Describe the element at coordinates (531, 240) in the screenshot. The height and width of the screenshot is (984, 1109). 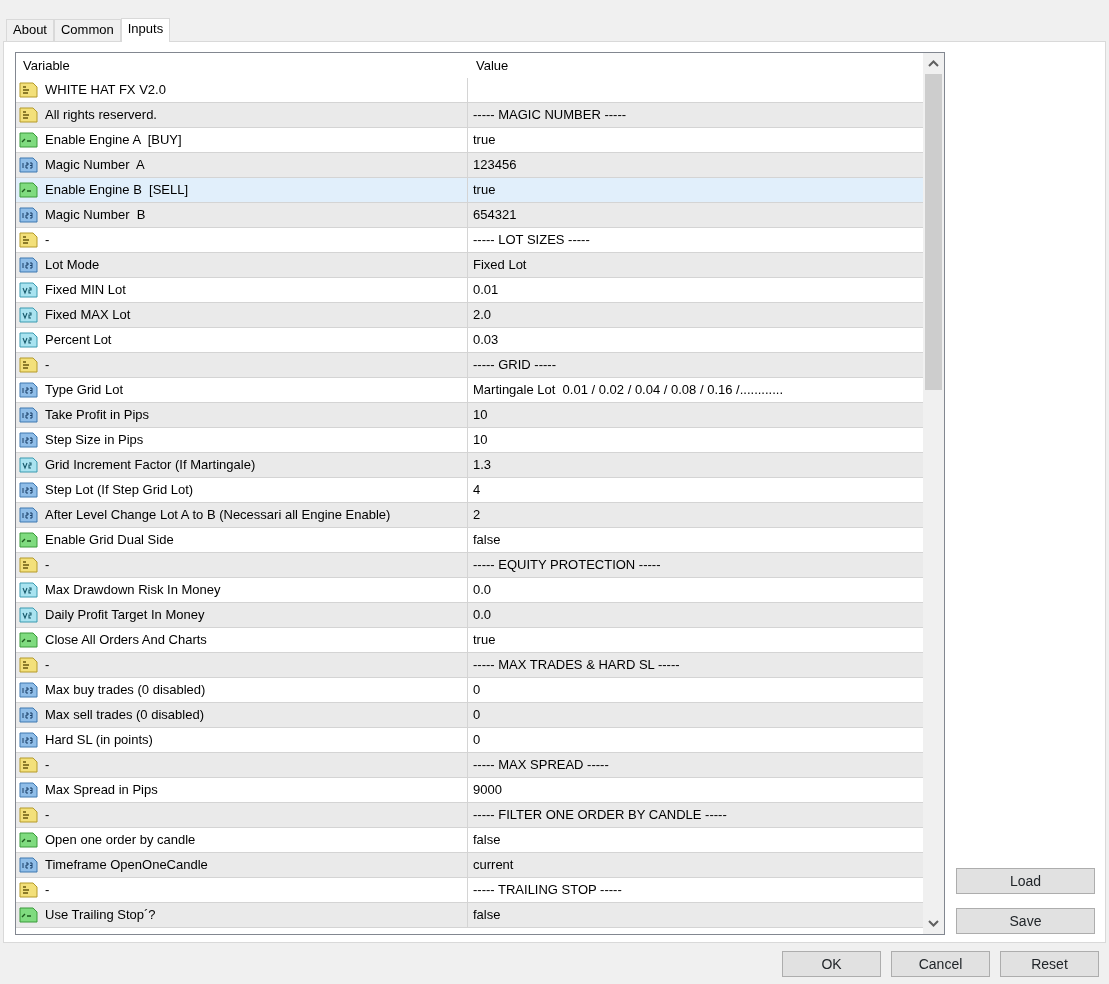
I see `value-text: ----- LOT SIZES -----` at that location.